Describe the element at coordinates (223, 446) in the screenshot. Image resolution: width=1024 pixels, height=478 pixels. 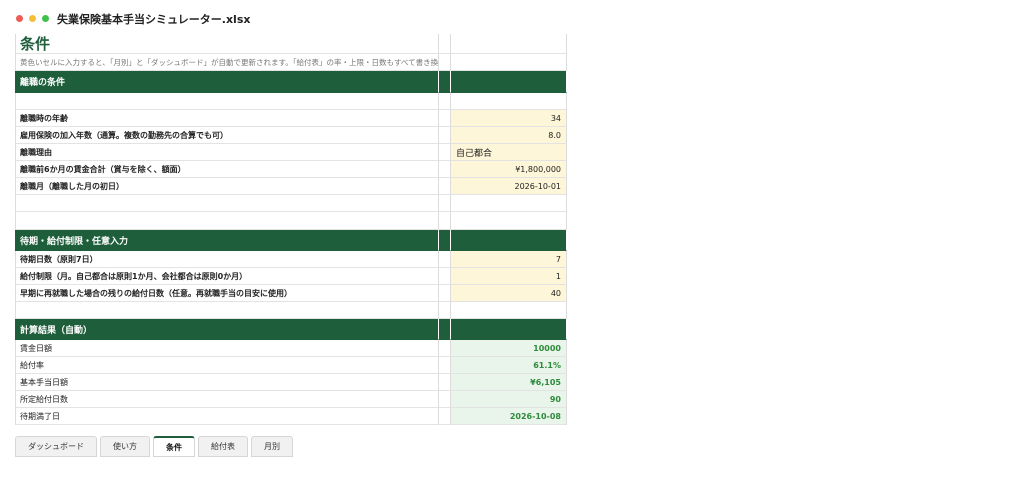
I see `tab-benefit-table: 給付表` at that location.